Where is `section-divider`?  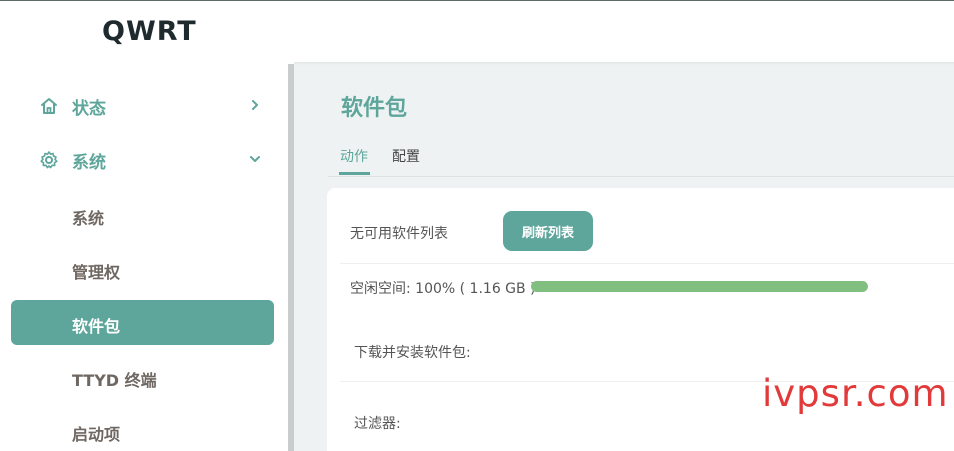 section-divider is located at coordinates (647, 263).